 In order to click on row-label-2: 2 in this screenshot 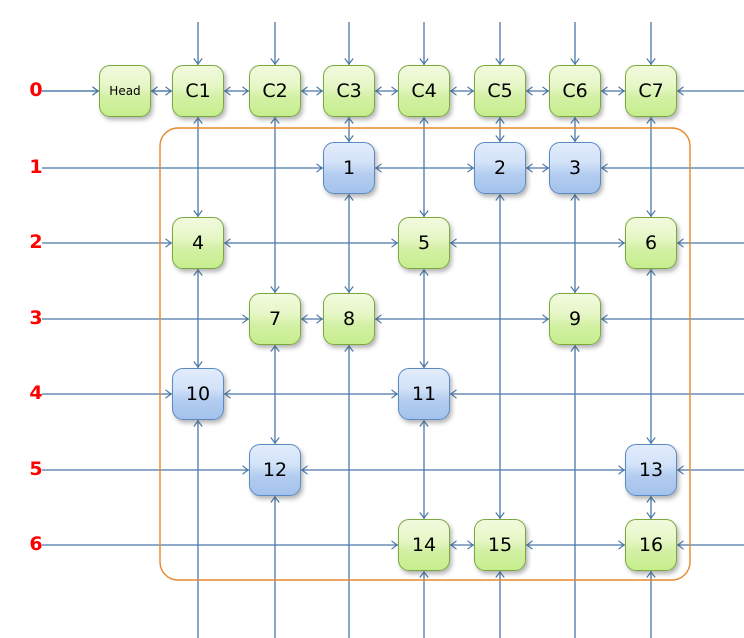, I will do `click(36, 242)`.